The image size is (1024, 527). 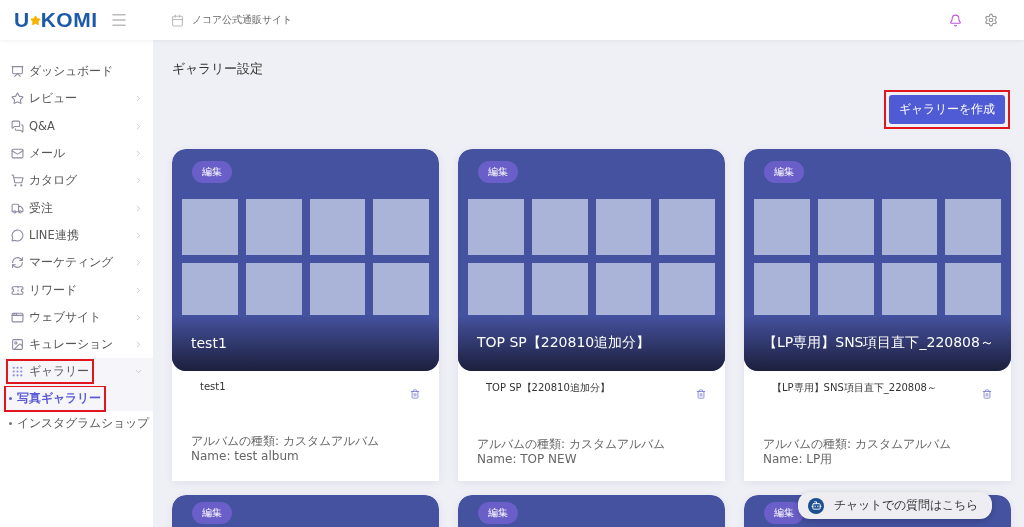 What do you see at coordinates (65, 317) in the screenshot?
I see `sidebar-label: ウェブサイト` at bounding box center [65, 317].